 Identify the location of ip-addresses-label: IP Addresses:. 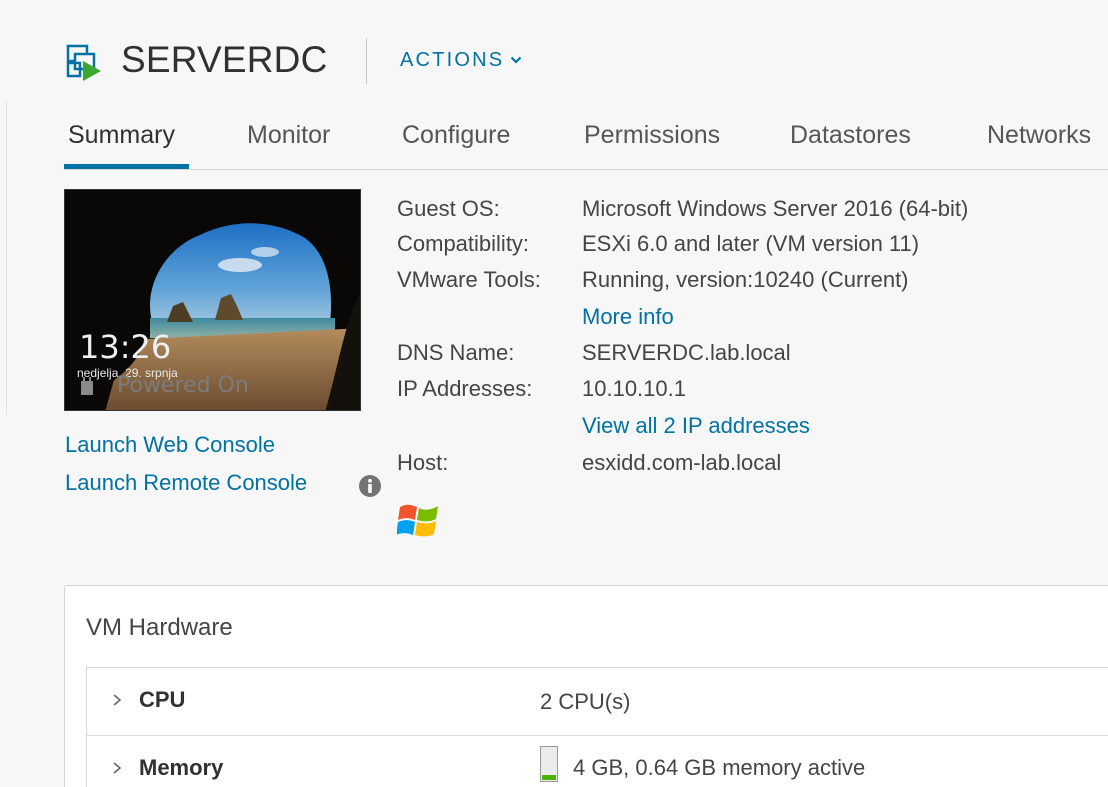
(465, 388).